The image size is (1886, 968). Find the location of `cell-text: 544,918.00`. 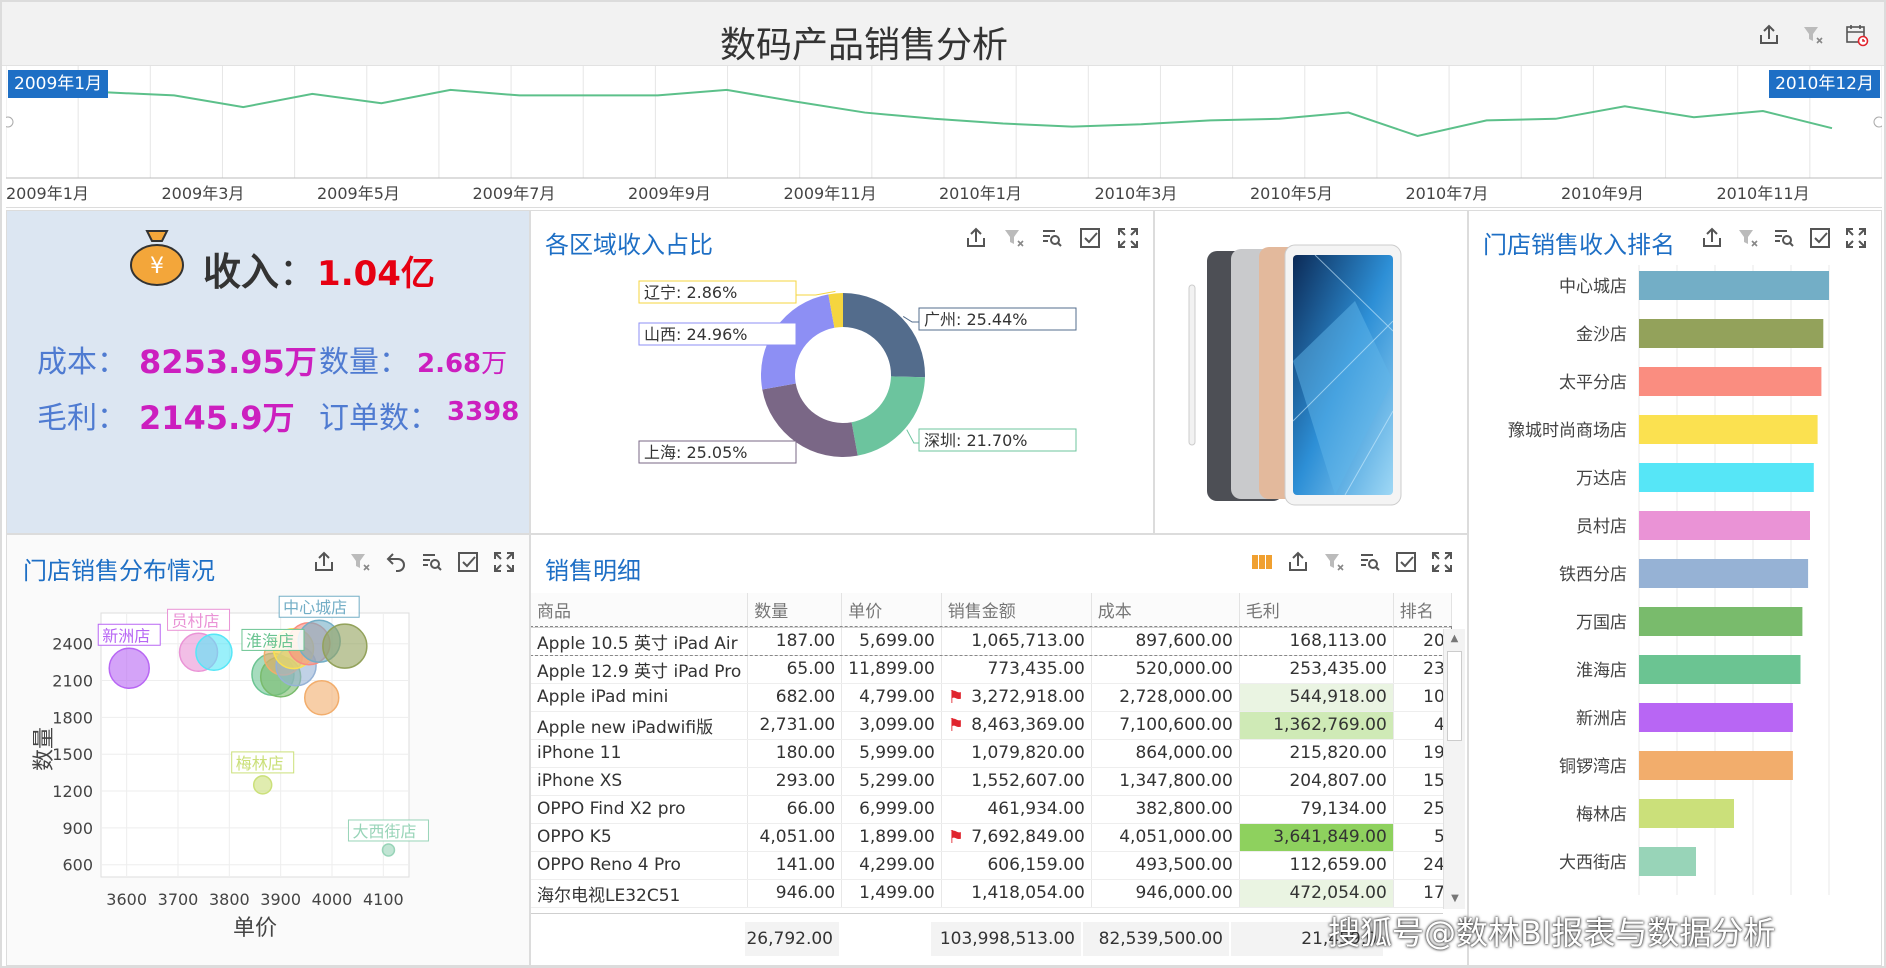

cell-text: 544,918.00 is located at coordinates (1338, 697).